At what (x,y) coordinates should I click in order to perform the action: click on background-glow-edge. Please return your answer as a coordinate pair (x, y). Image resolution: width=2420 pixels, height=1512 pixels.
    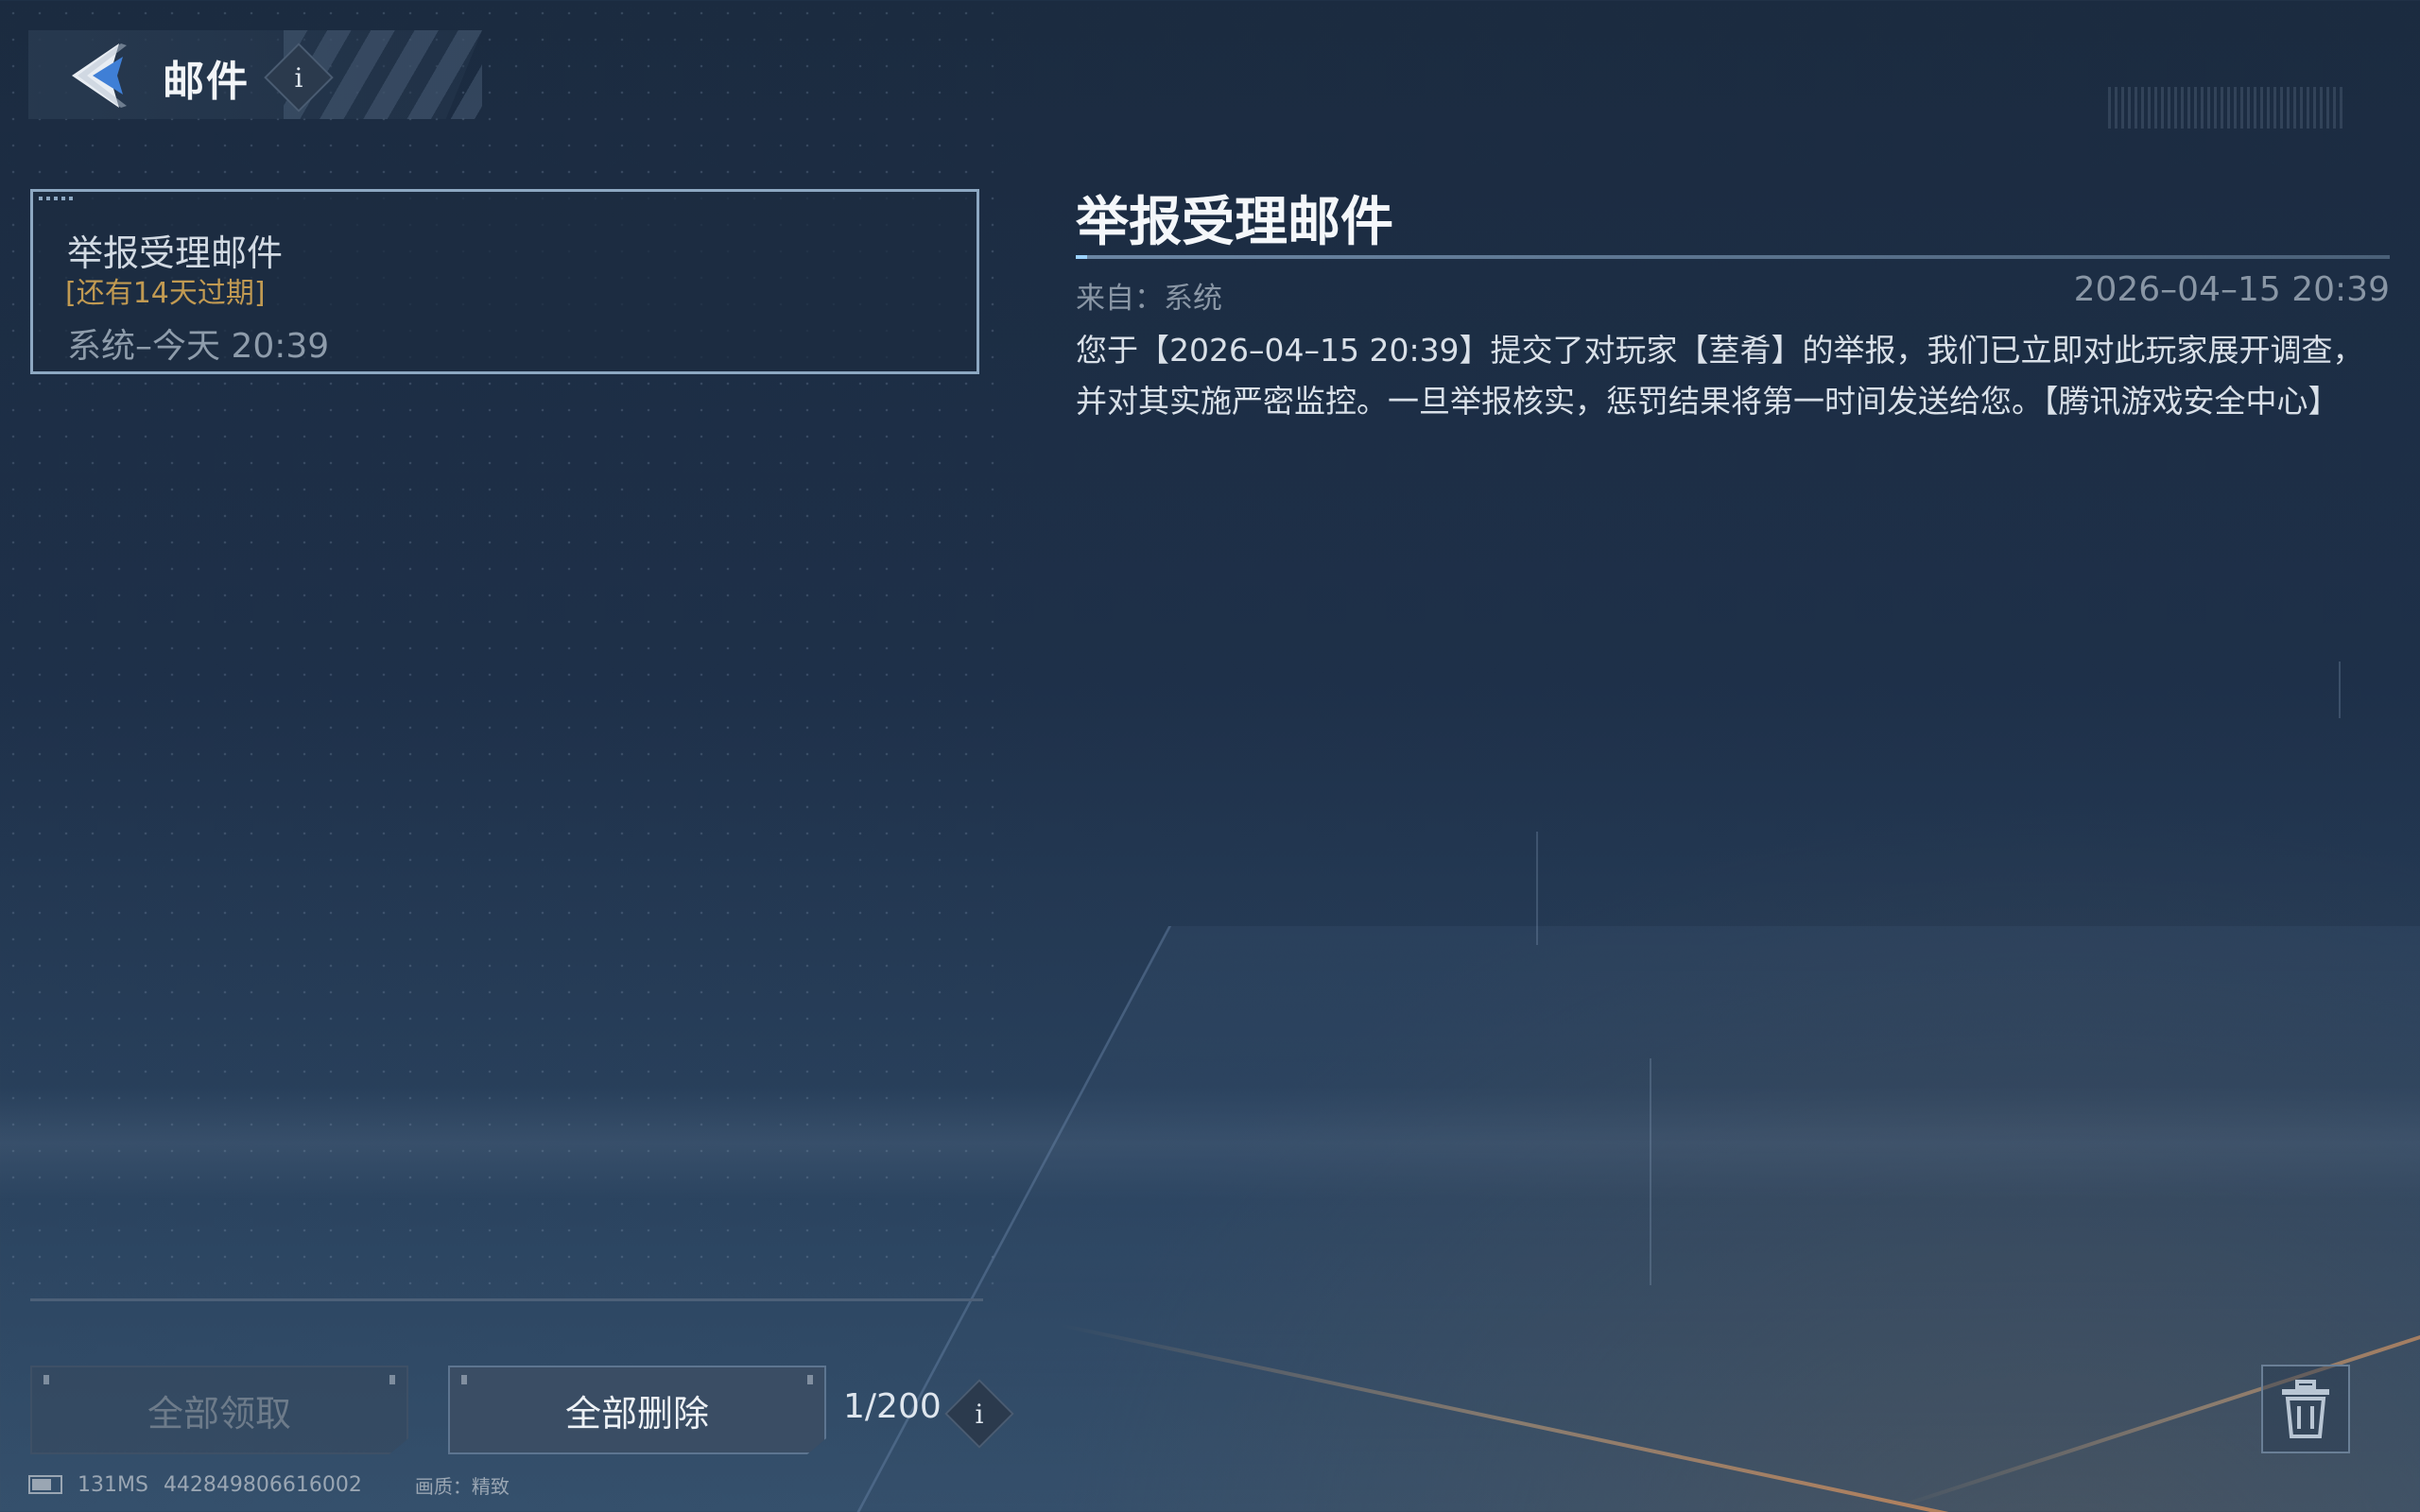
    Looking at the image, I should click on (1512, 1417).